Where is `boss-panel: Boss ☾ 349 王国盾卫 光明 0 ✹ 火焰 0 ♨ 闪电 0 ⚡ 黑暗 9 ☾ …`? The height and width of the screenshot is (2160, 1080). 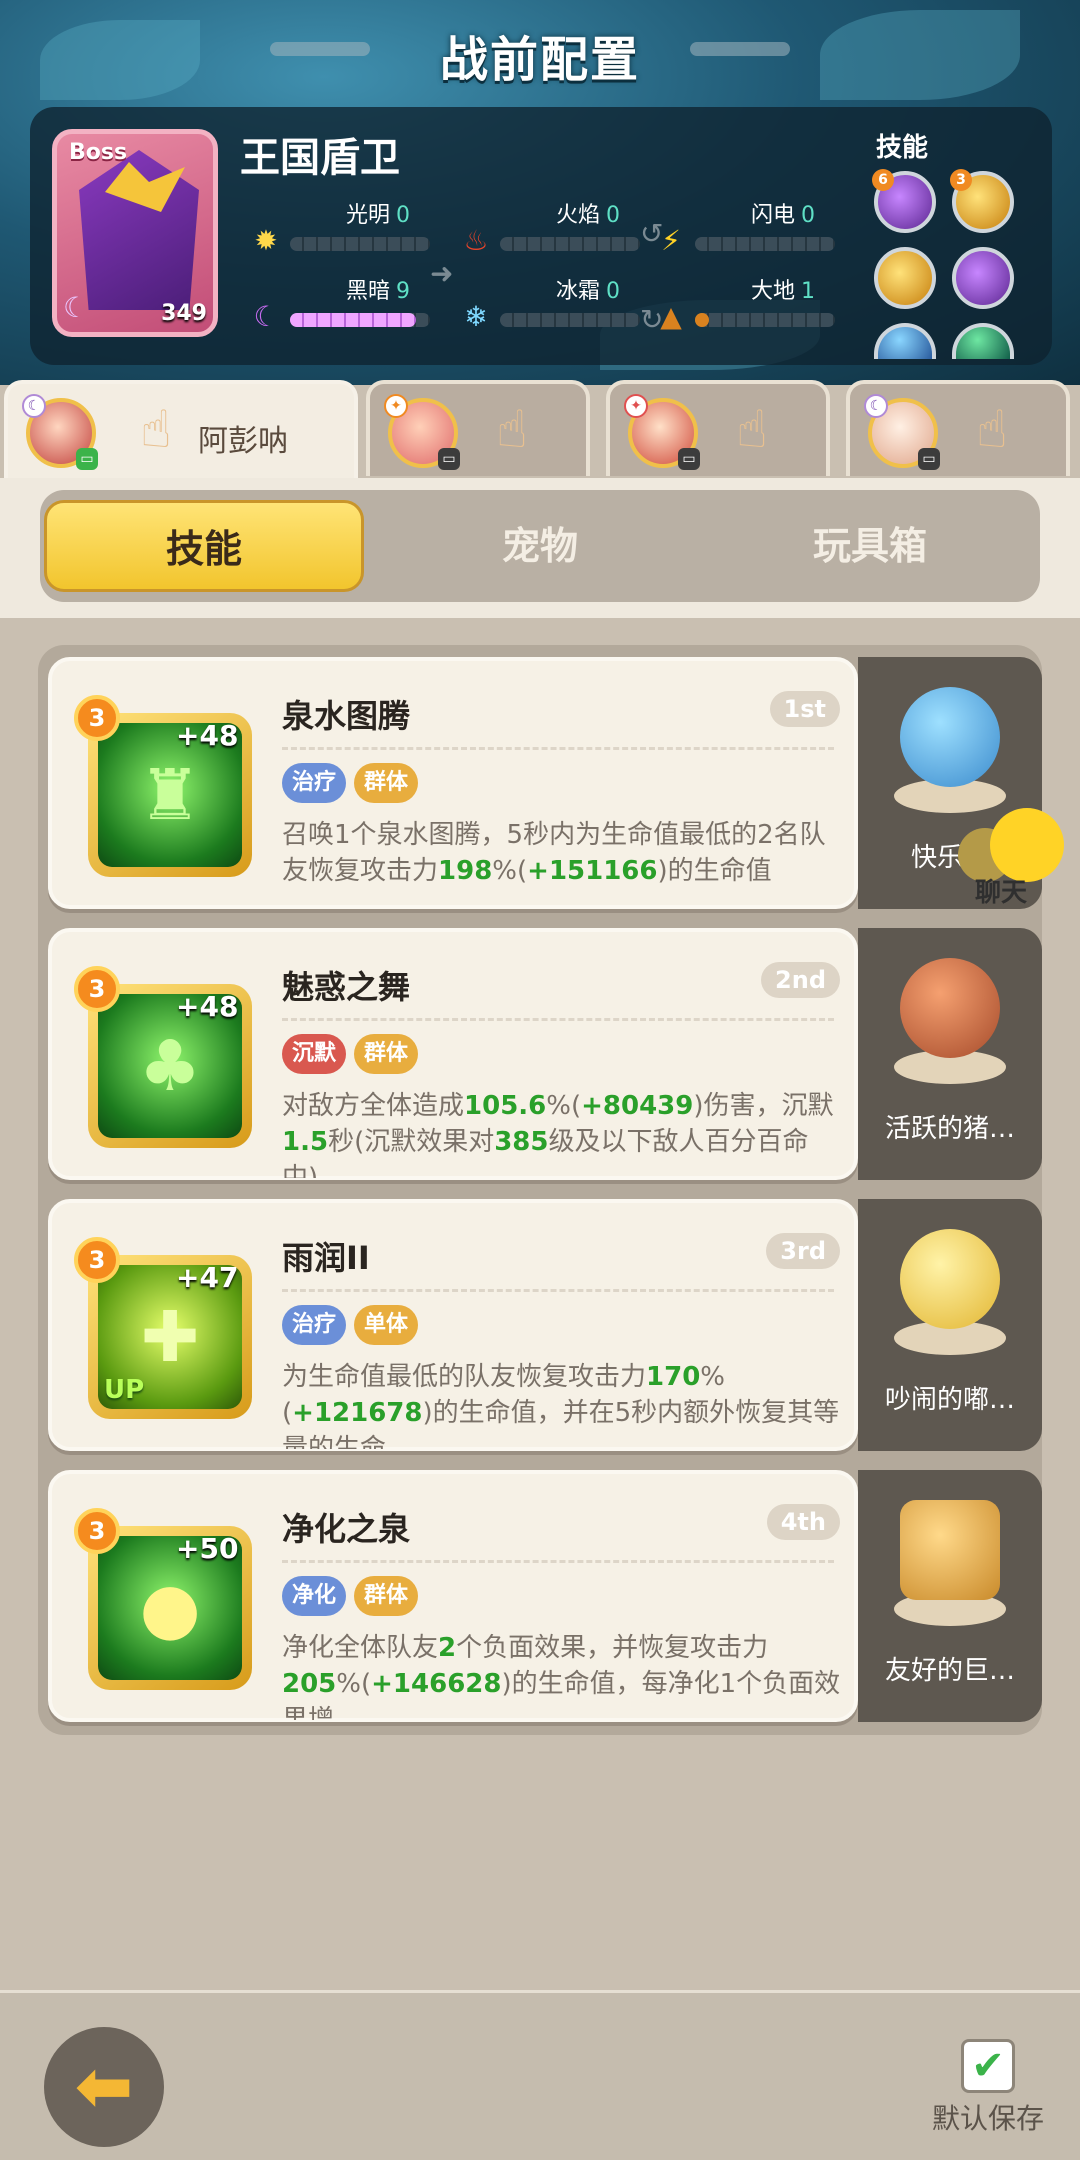 boss-panel: Boss ☾ 349 王国盾卫 光明 0 ✹ 火焰 0 ♨ 闪电 0 ⚡ 黑暗 9 ☾ … is located at coordinates (541, 236).